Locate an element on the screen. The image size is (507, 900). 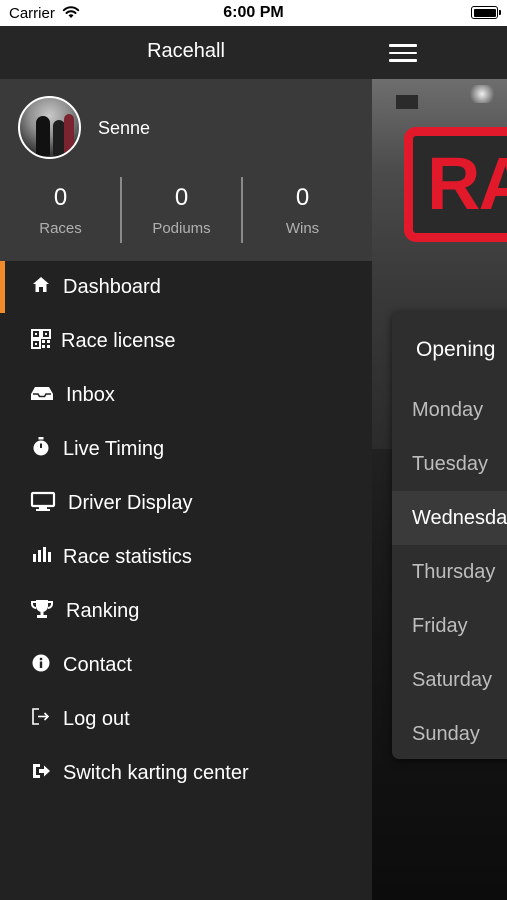
menu-item-label: Inbox is located at coordinates (90, 395).